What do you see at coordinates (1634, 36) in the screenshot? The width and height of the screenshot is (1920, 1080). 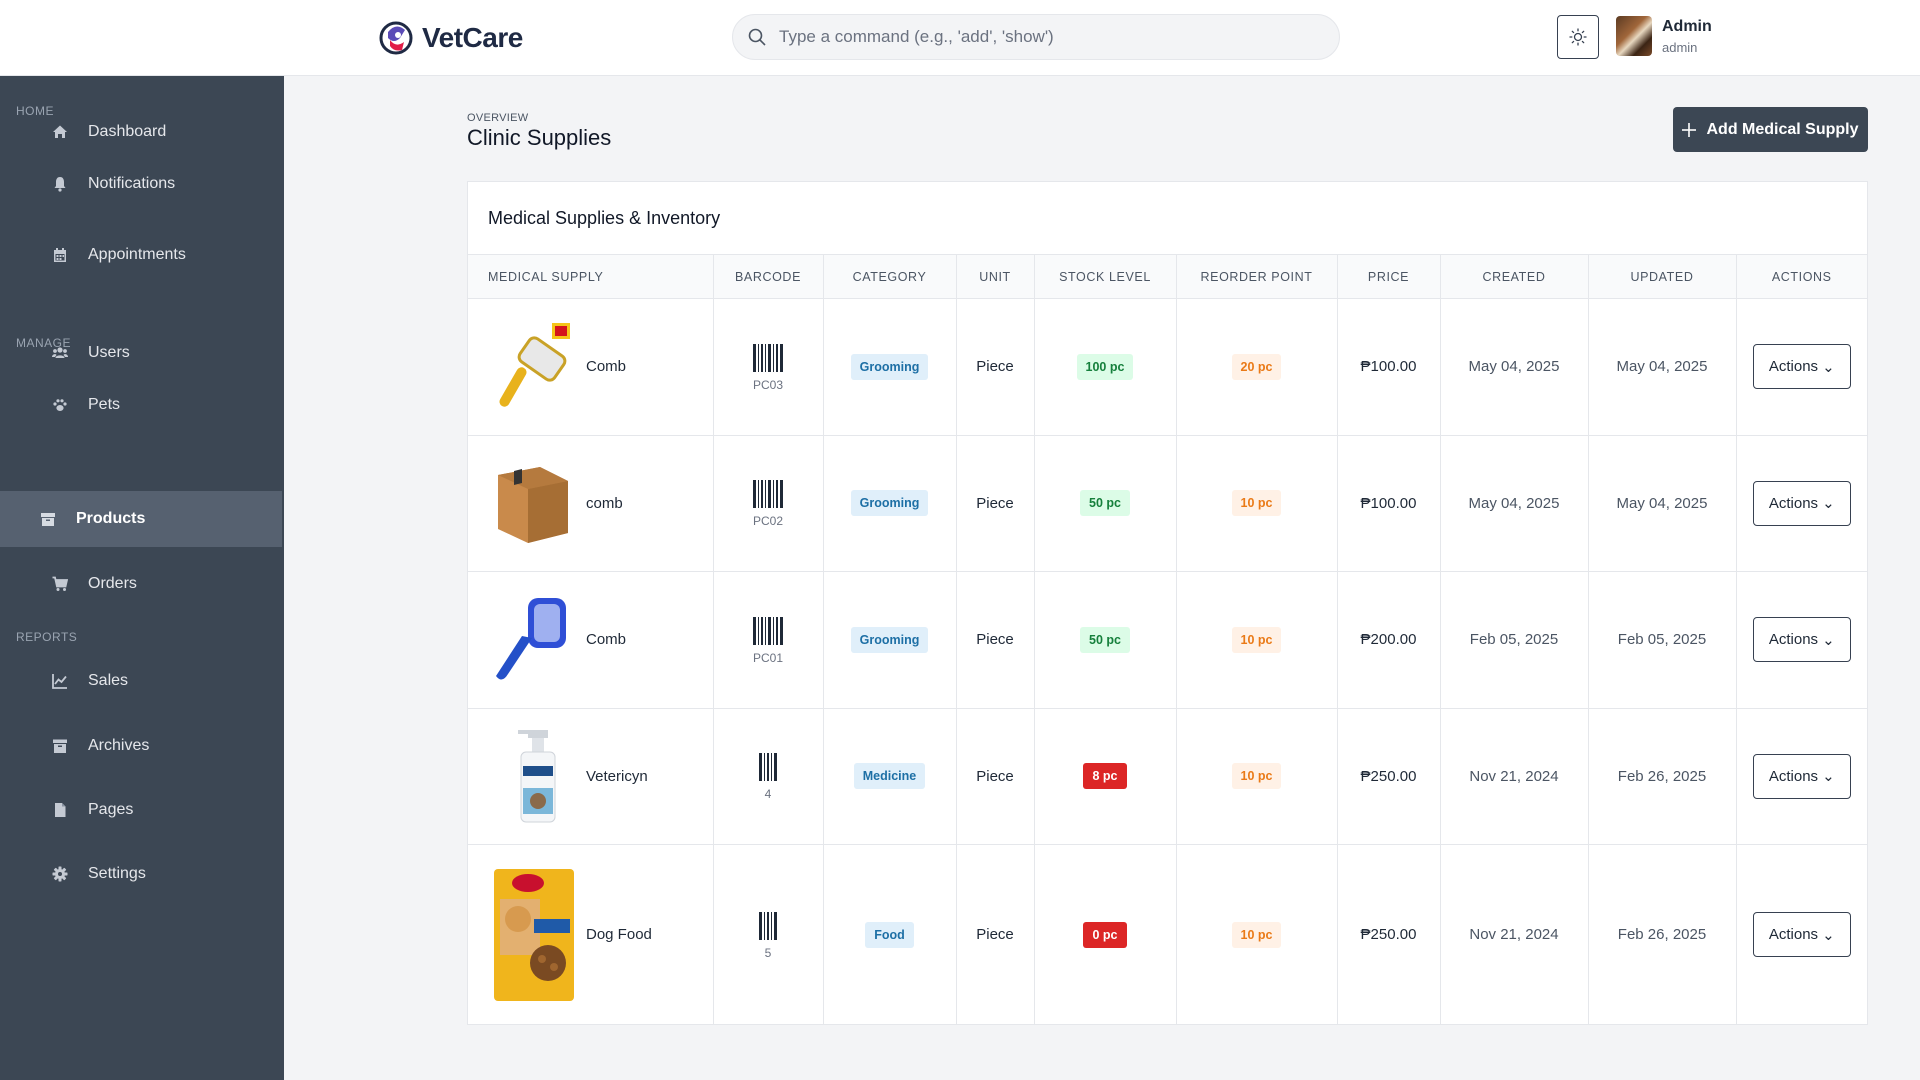 I see `avatar` at bounding box center [1634, 36].